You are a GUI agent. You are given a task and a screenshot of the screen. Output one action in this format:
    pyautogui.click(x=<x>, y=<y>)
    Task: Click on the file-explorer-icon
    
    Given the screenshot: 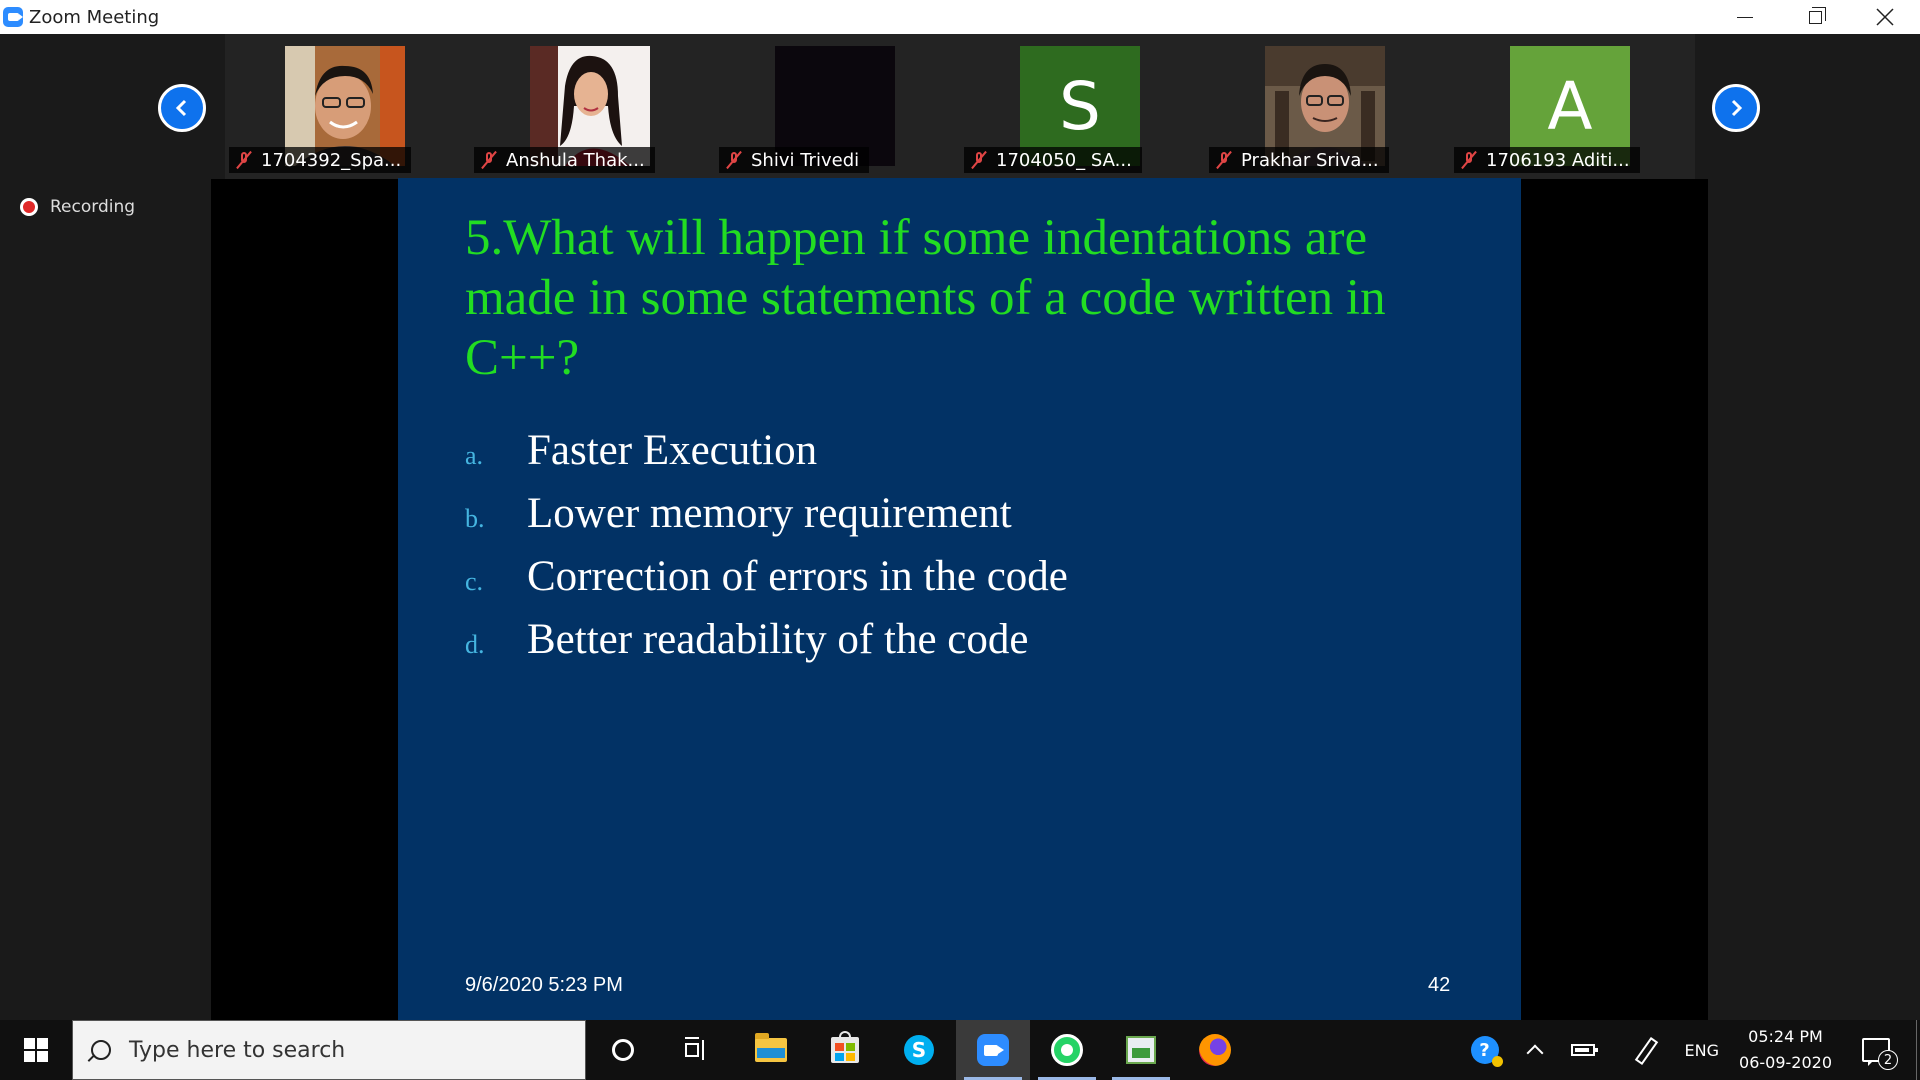 What is the action you would take?
    pyautogui.click(x=771, y=1047)
    